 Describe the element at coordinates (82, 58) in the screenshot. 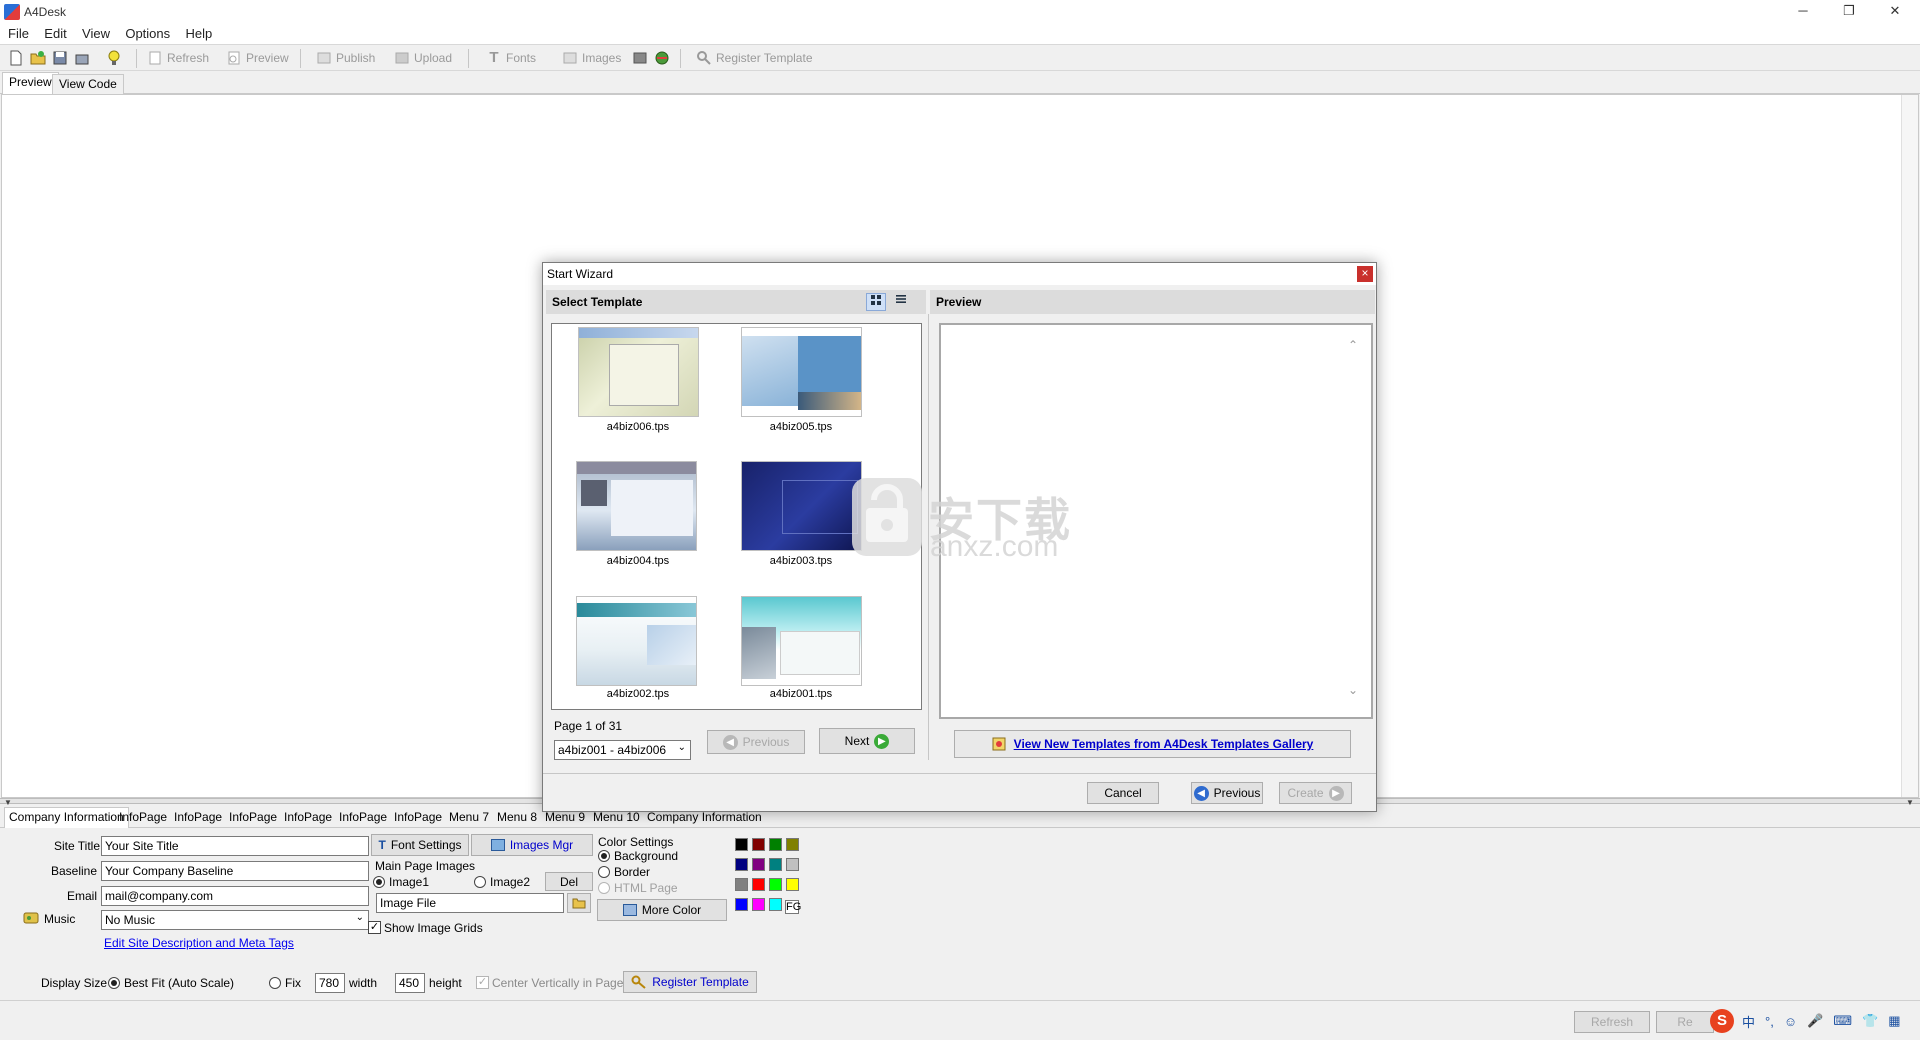

I see `save-all-icon` at that location.